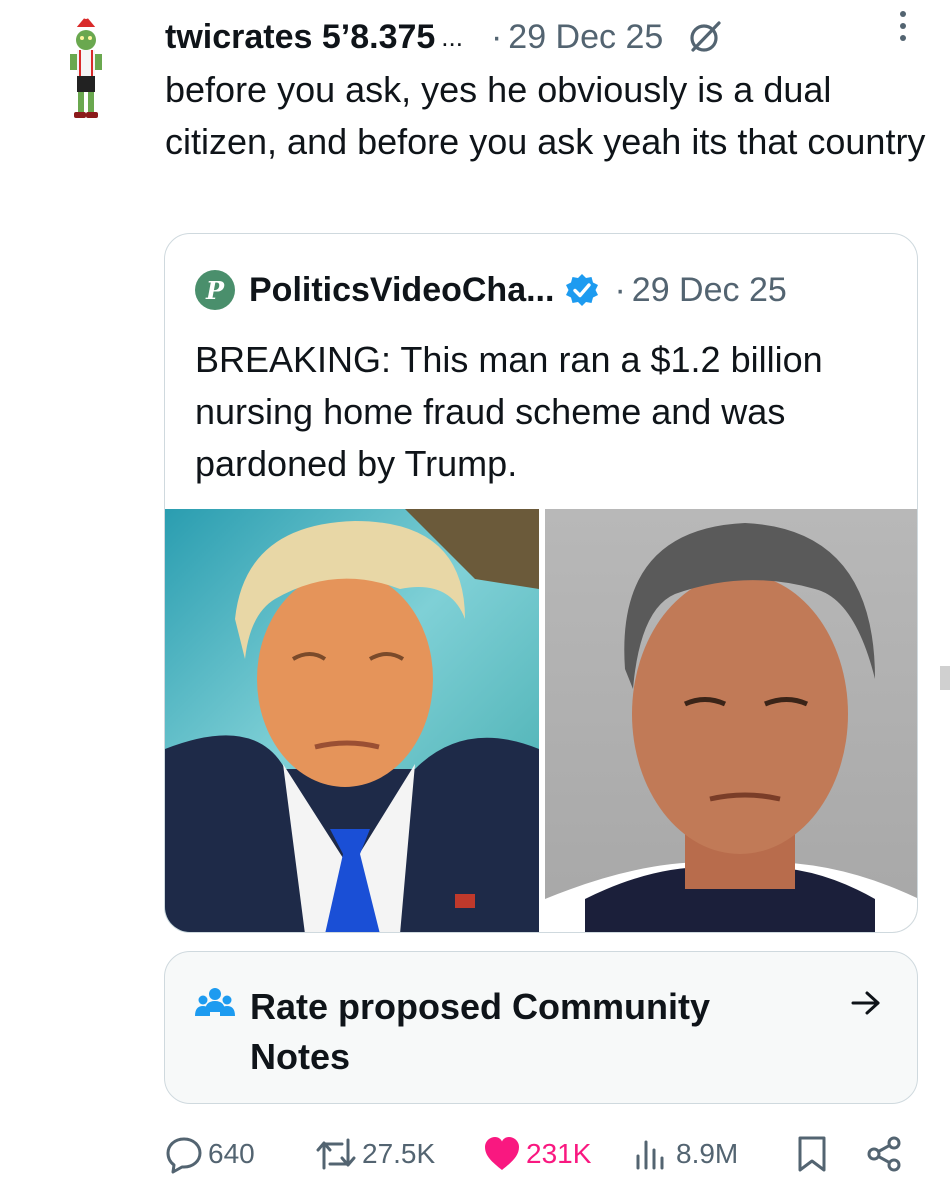 The width and height of the screenshot is (950, 1199). I want to click on like-button: 231K, so click(536, 1154).